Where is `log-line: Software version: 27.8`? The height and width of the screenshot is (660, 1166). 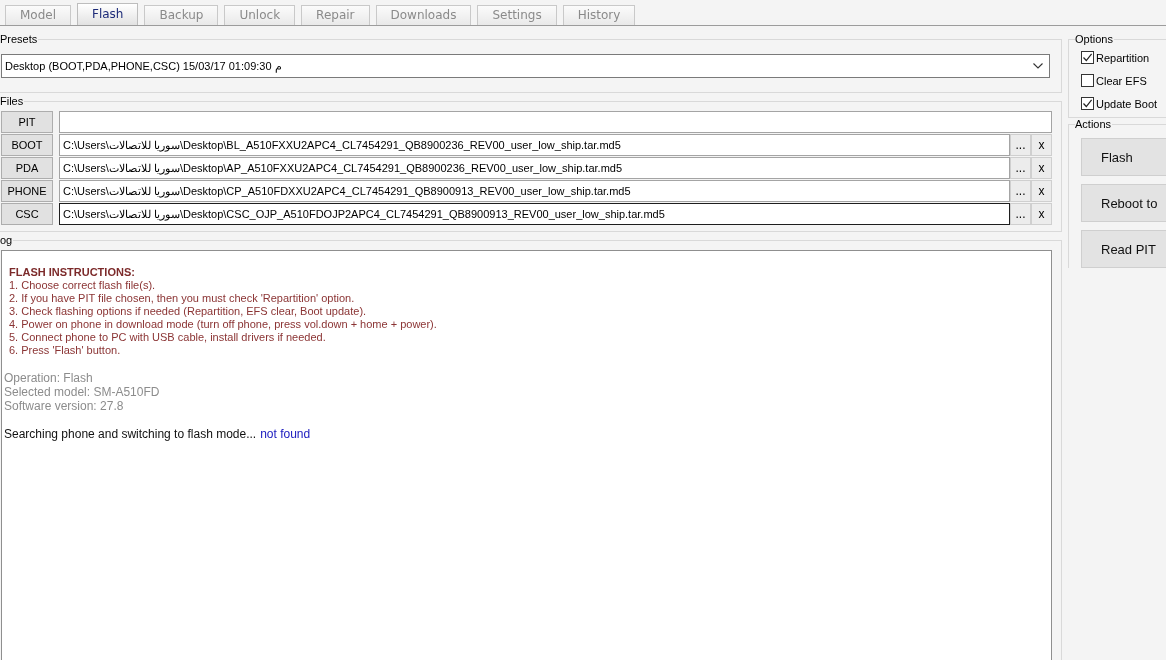
log-line: Software version: 27.8 is located at coordinates (64, 406).